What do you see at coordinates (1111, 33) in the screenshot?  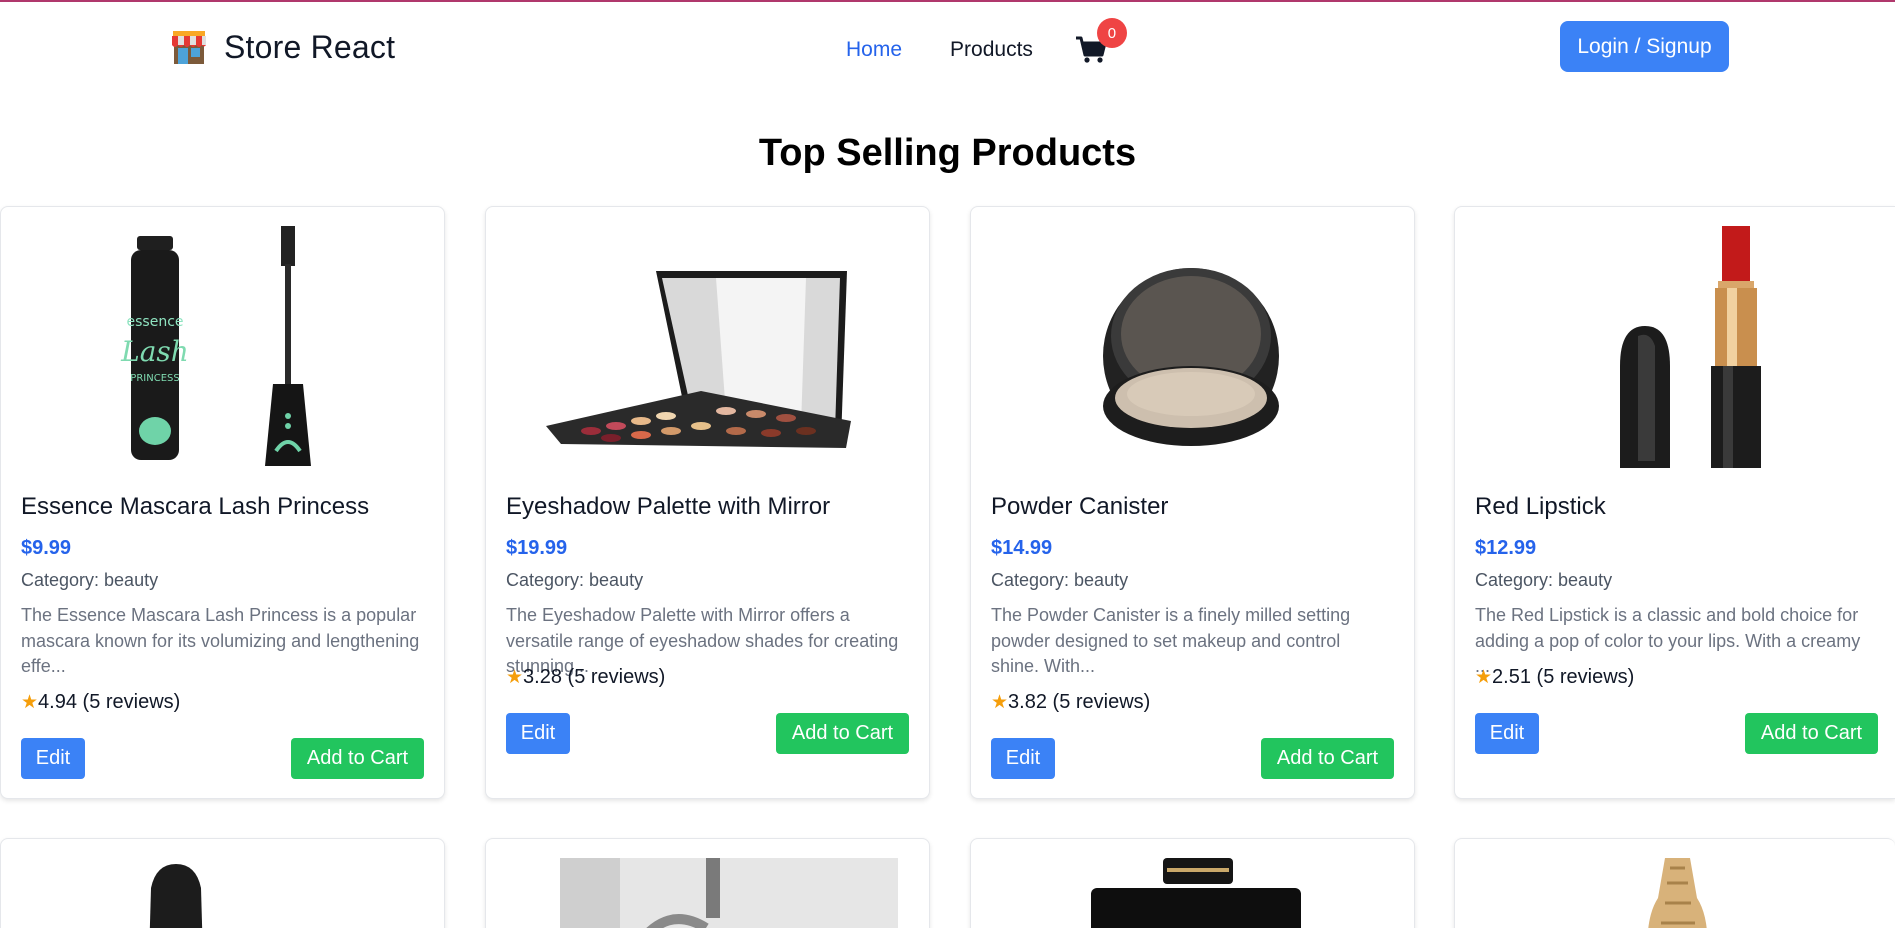 I see `cart-count-badge: 0` at bounding box center [1111, 33].